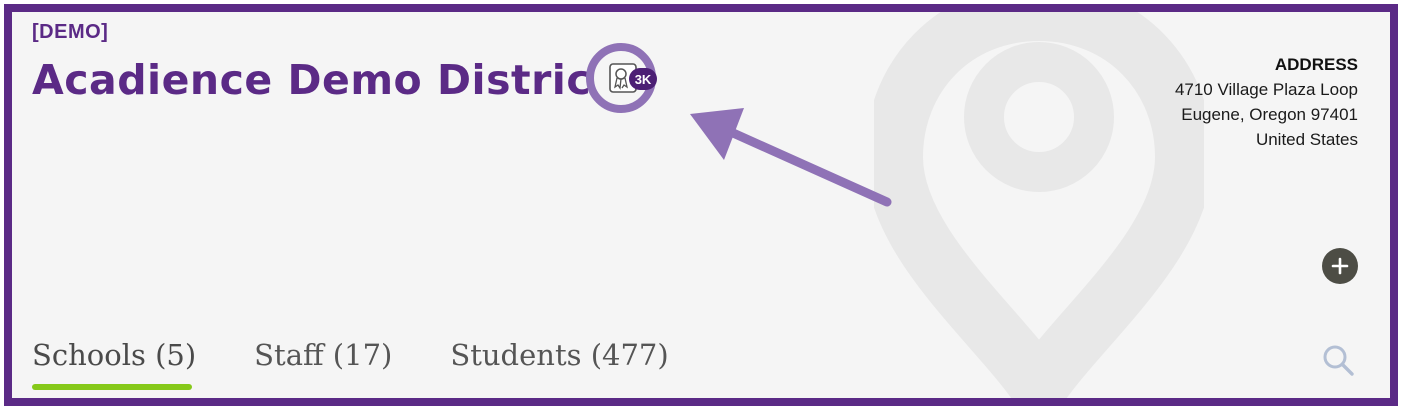 The image size is (1402, 410). What do you see at coordinates (1316, 64) in the screenshot?
I see `address-heading: ADDRESS` at bounding box center [1316, 64].